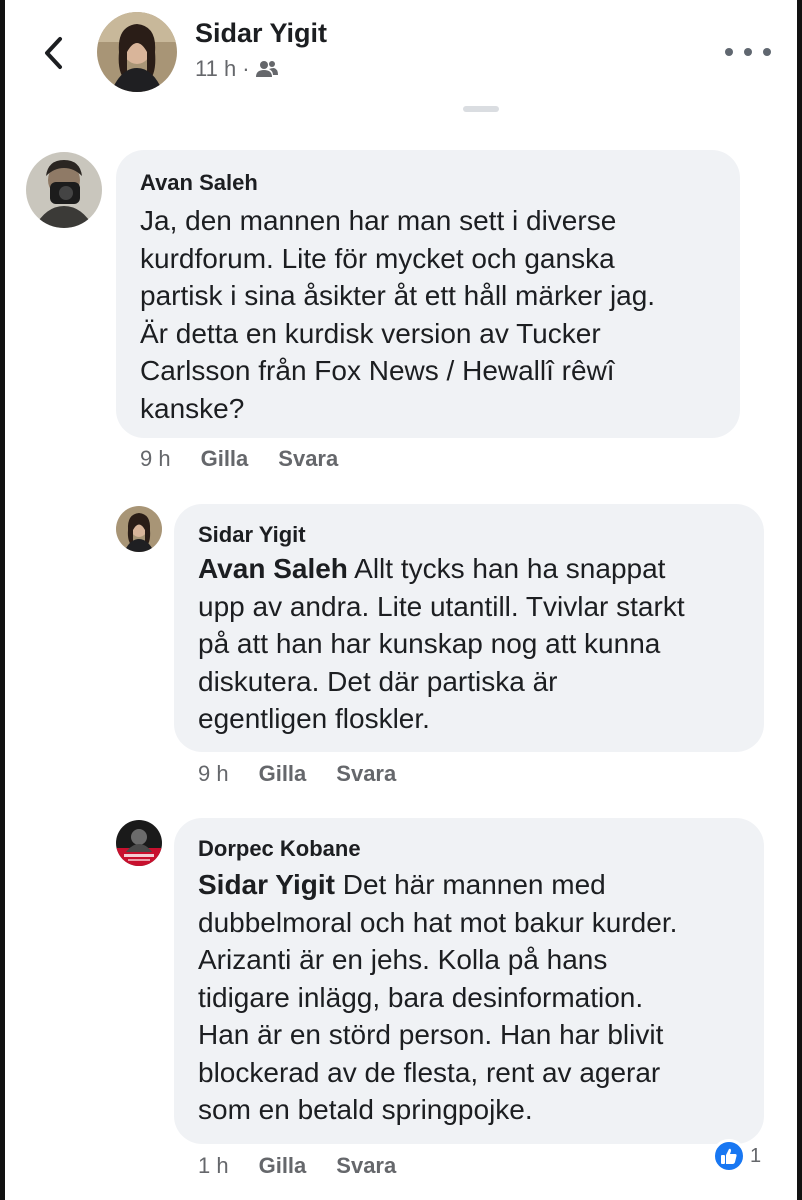 The height and width of the screenshot is (1200, 802). Describe the element at coordinates (756, 1155) in the screenshot. I see `reaction-count: 1` at that location.